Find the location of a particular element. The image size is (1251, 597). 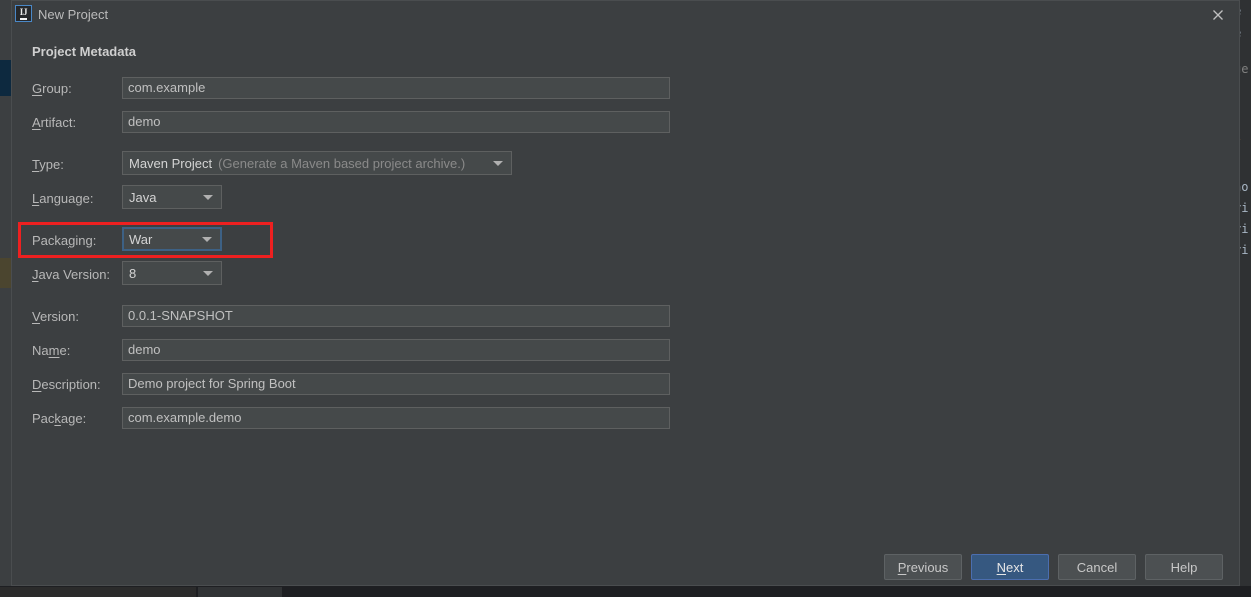

version-input: 0.0.1-SNAPSHOT is located at coordinates (396, 316).